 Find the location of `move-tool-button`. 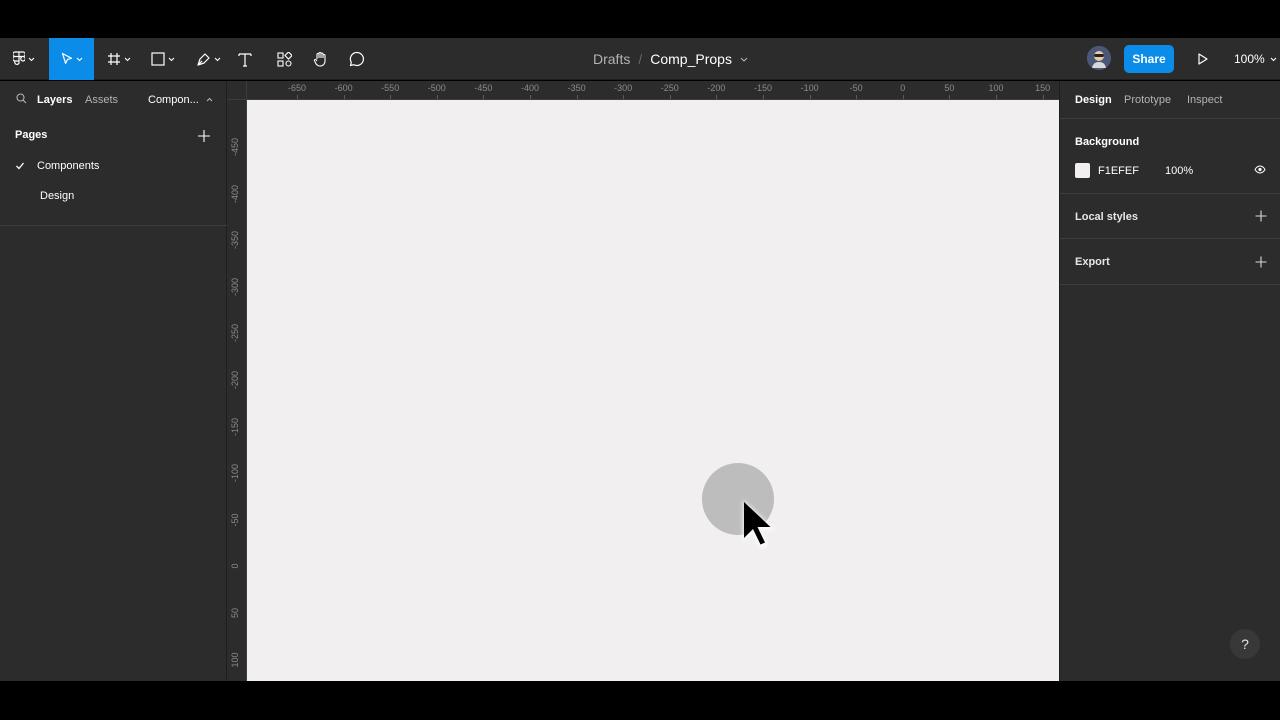

move-tool-button is located at coordinates (71, 59).